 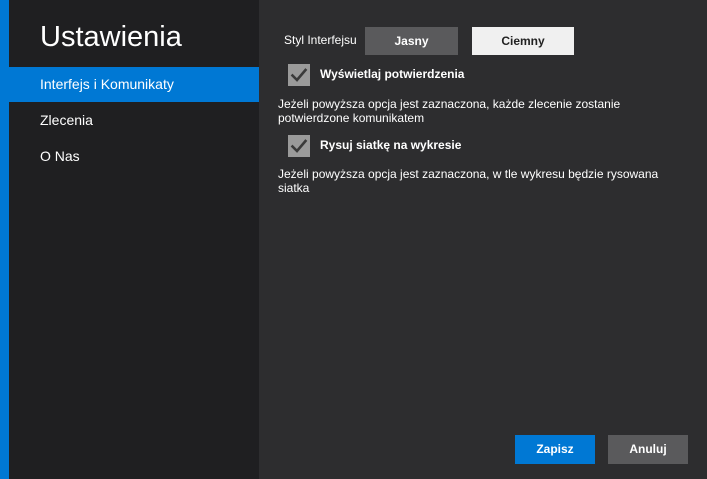 What do you see at coordinates (111, 37) in the screenshot?
I see `sidebar-title: Ustawienia` at bounding box center [111, 37].